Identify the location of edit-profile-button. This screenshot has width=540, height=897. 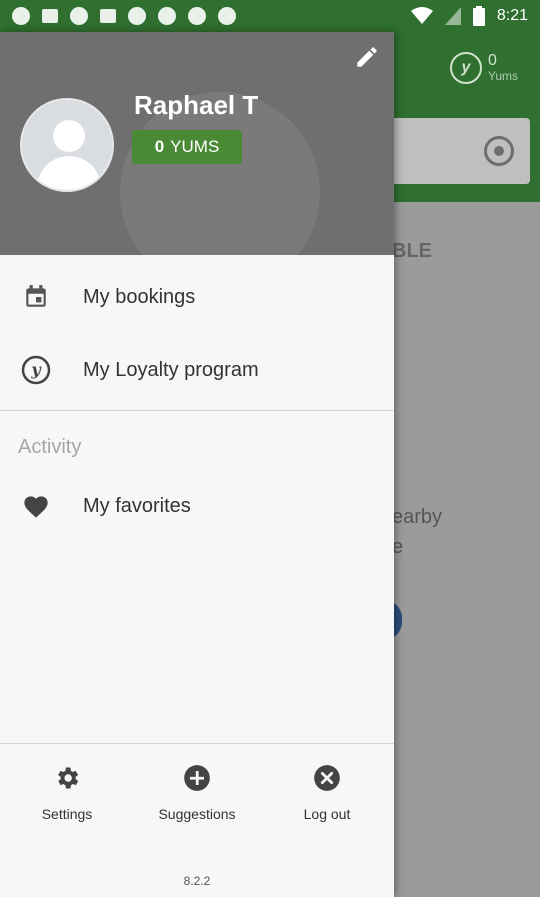
(367, 57).